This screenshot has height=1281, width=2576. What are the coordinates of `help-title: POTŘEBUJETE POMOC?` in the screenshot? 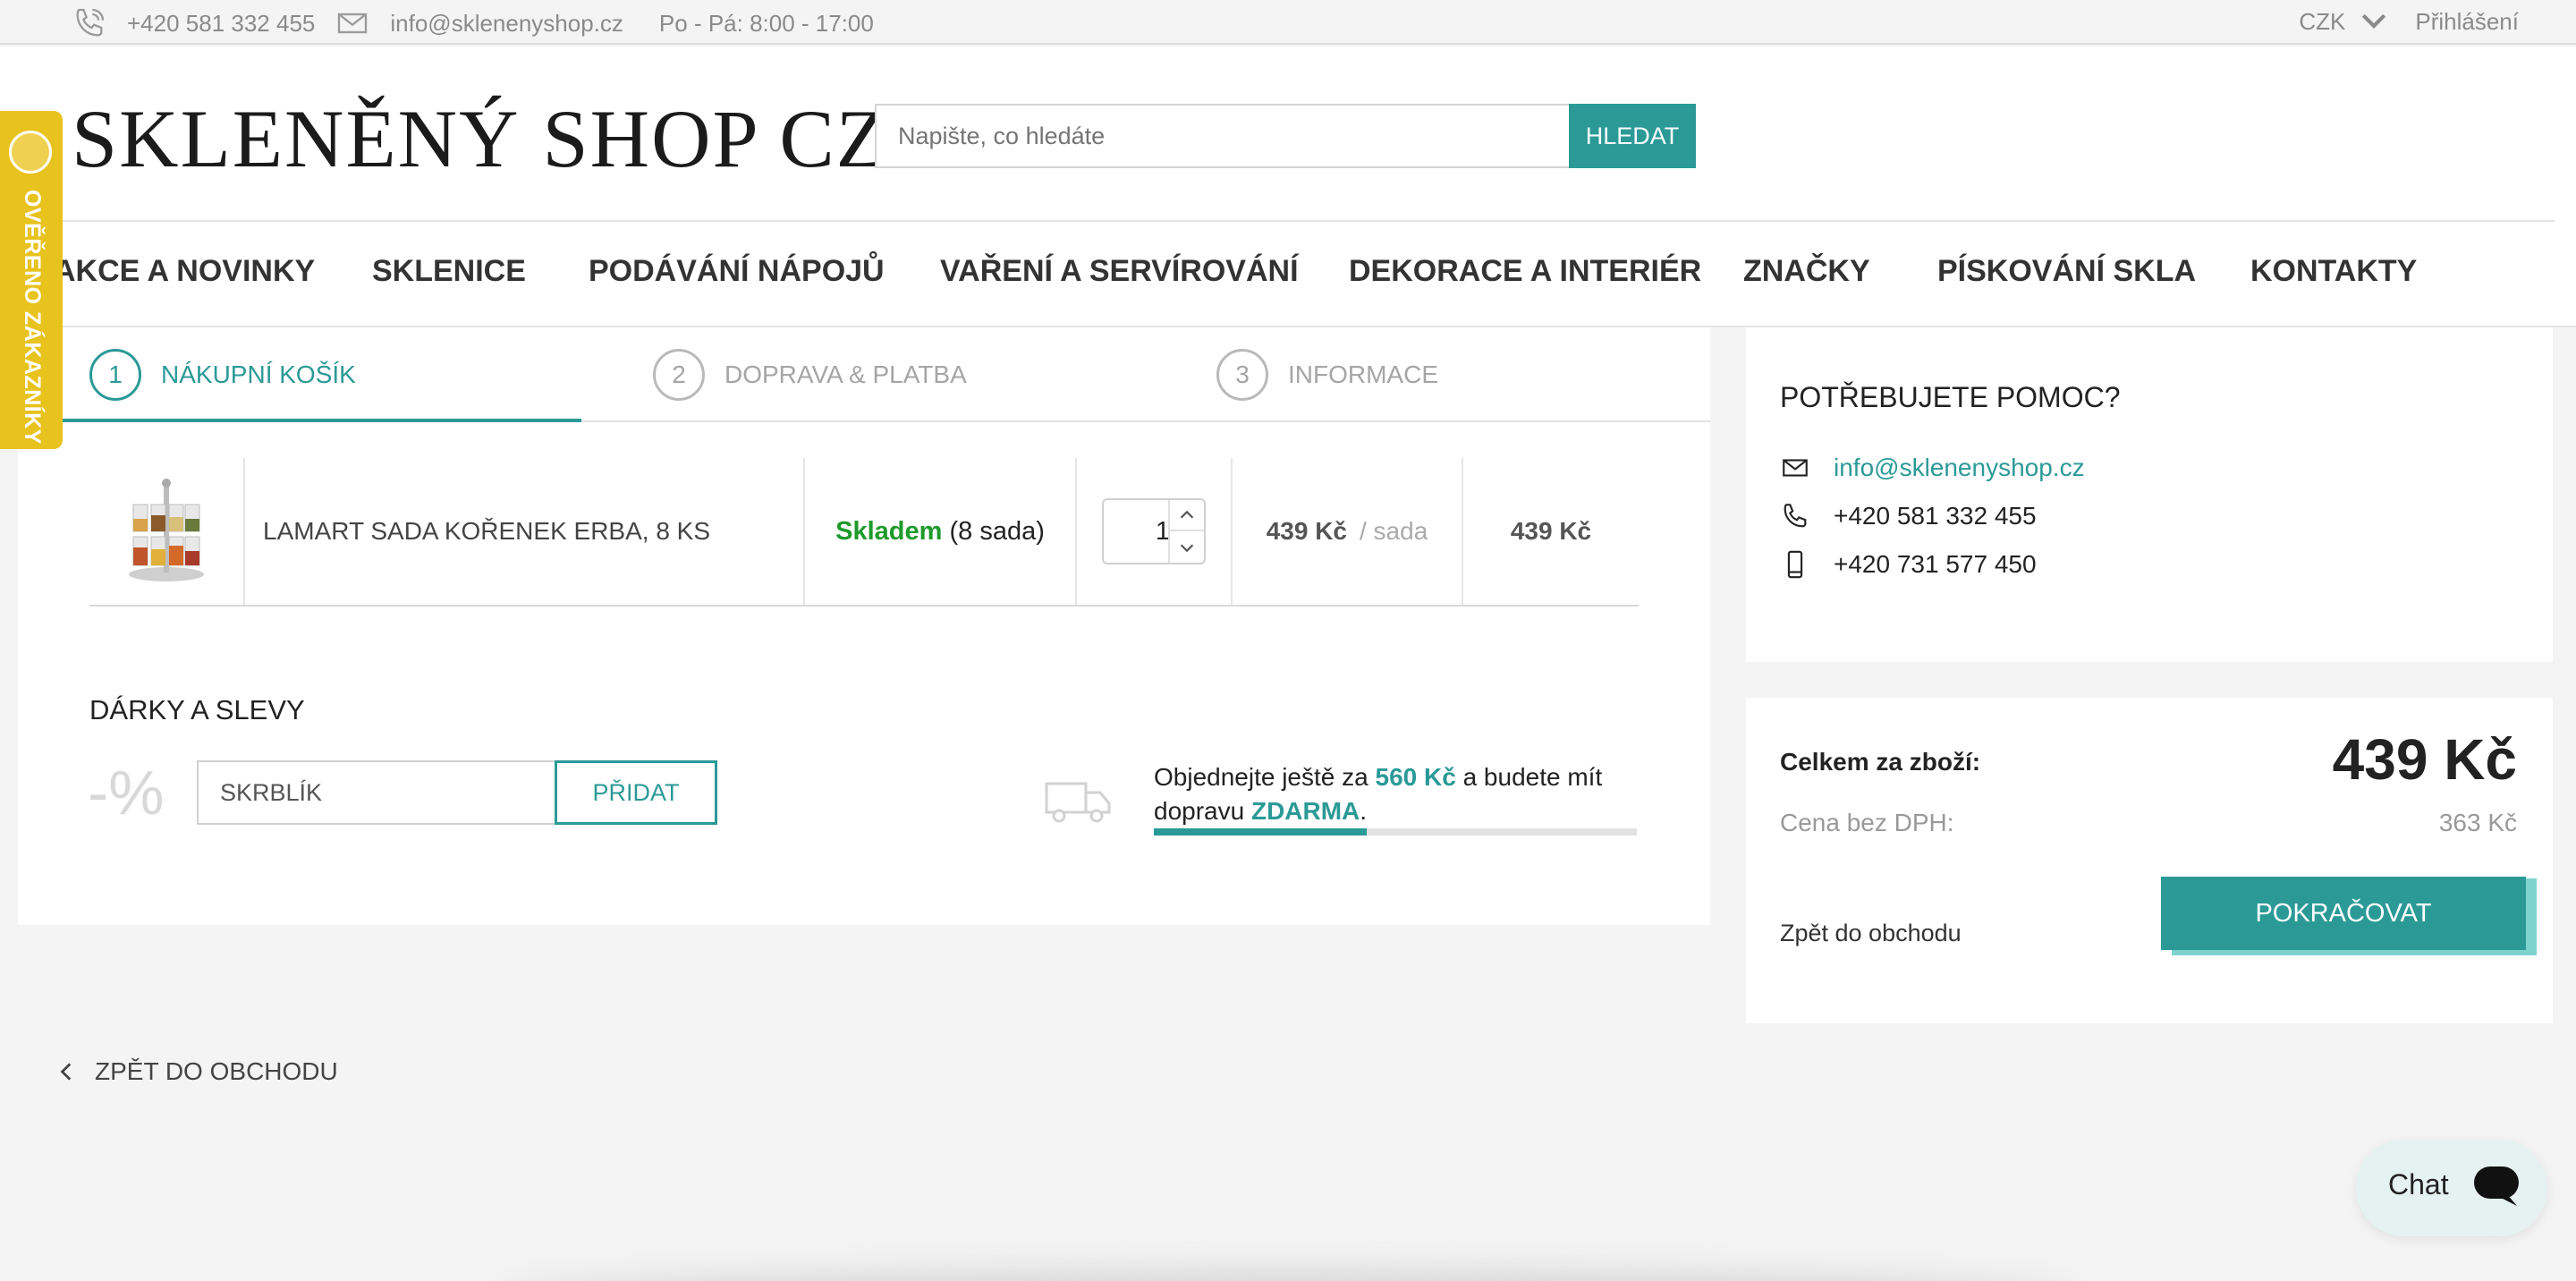 It's located at (1950, 397).